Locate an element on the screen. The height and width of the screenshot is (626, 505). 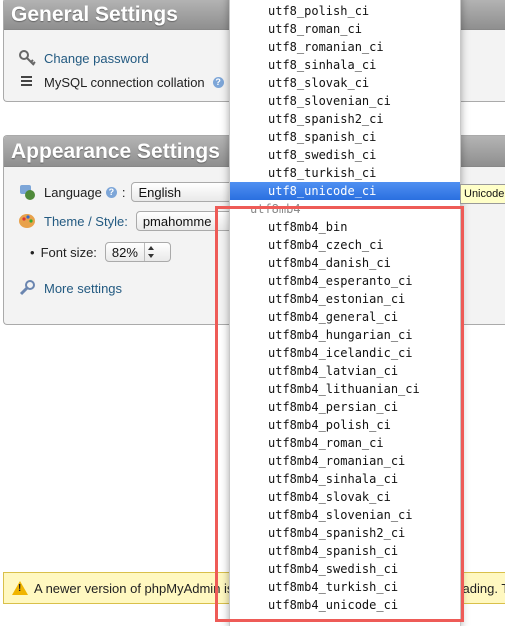
dropdown-option: utf8mb4_roman_ci is located at coordinates (345, 443).